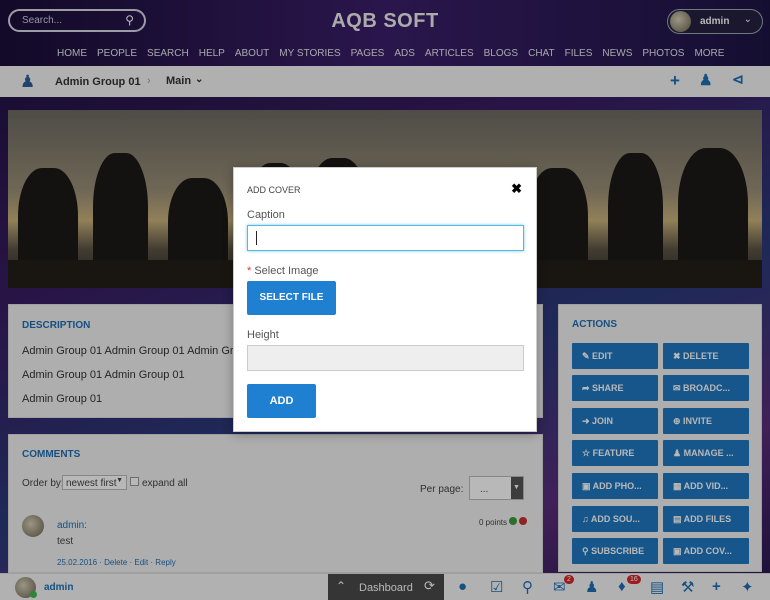  What do you see at coordinates (385, 358) in the screenshot?
I see `height-input` at bounding box center [385, 358].